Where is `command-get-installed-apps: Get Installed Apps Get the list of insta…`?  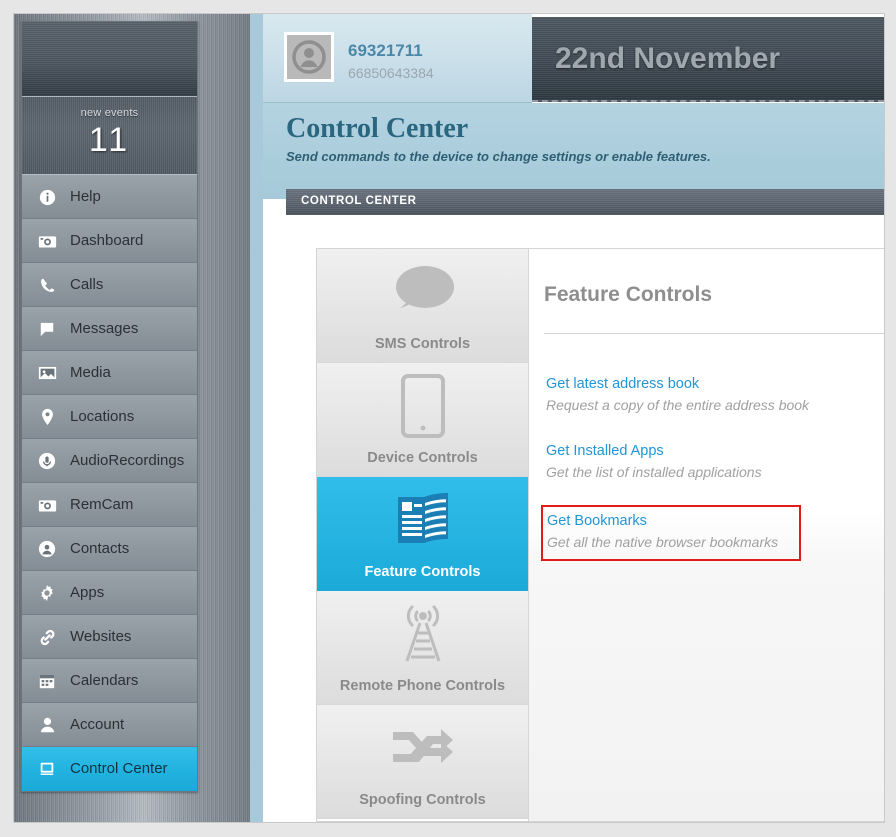
command-get-installed-apps: Get Installed Apps Get the list of insta… is located at coordinates (714, 462).